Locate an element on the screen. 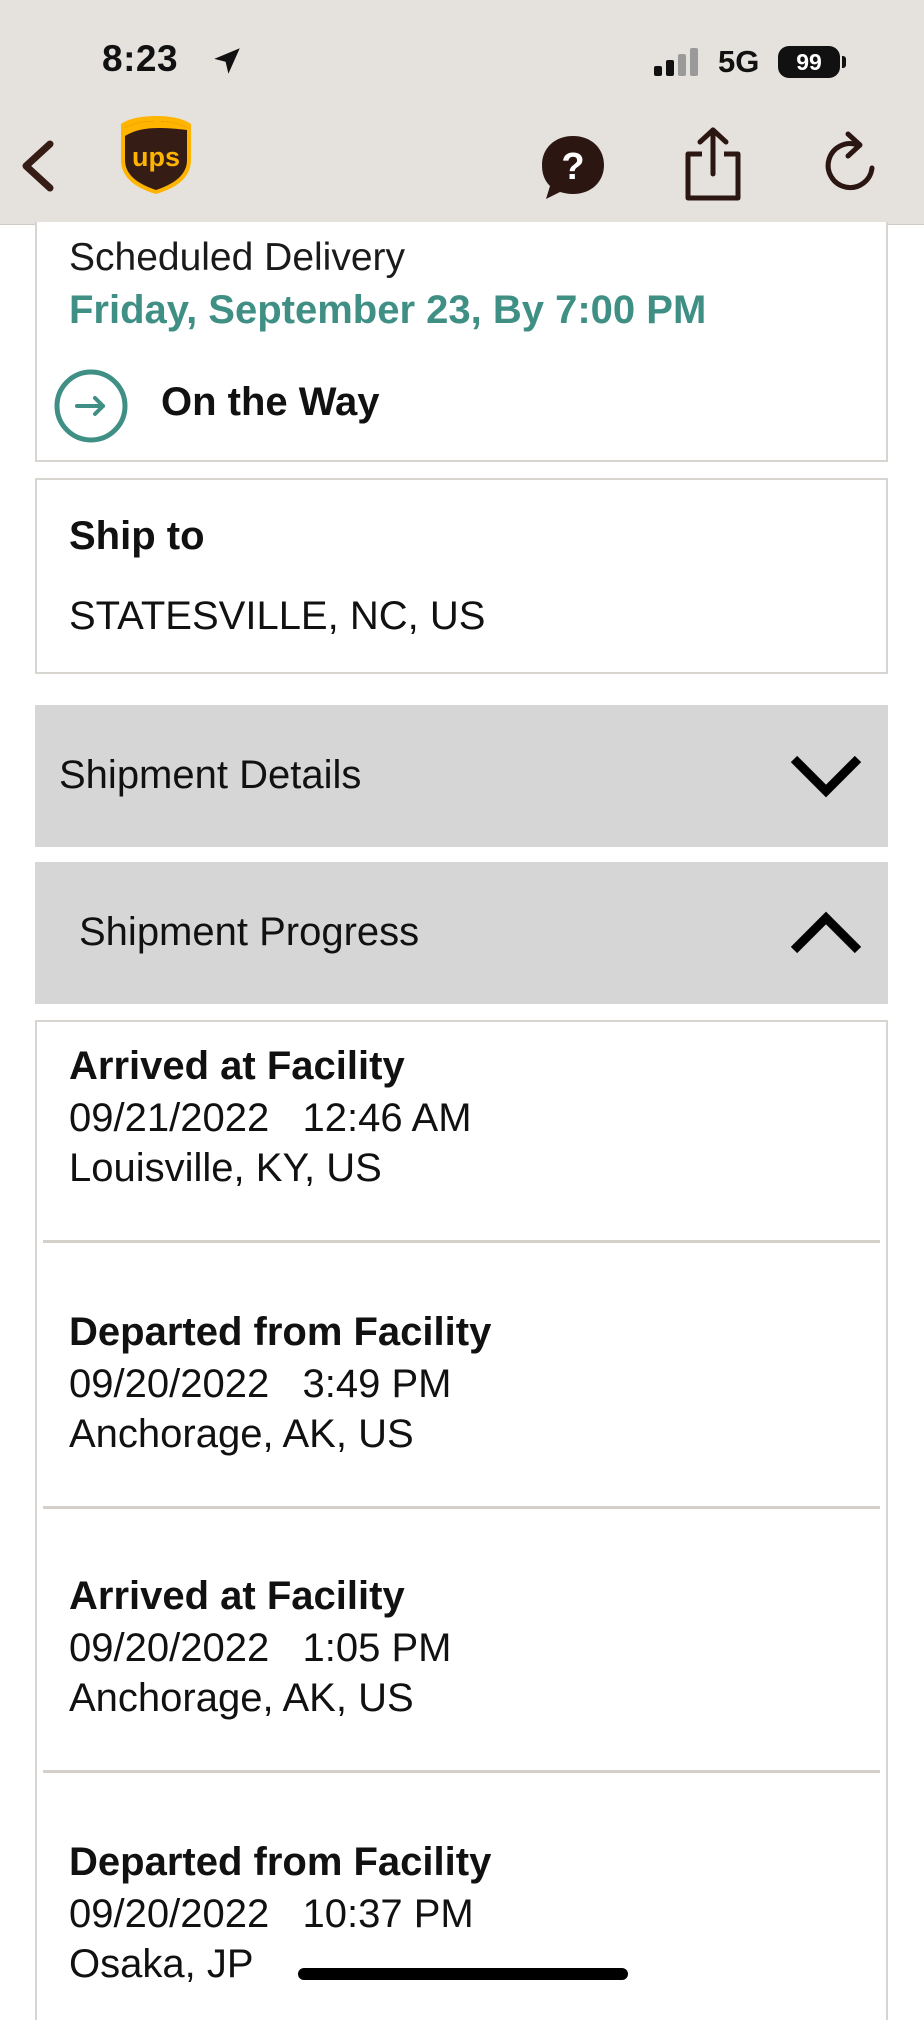  share-icon is located at coordinates (713, 164).